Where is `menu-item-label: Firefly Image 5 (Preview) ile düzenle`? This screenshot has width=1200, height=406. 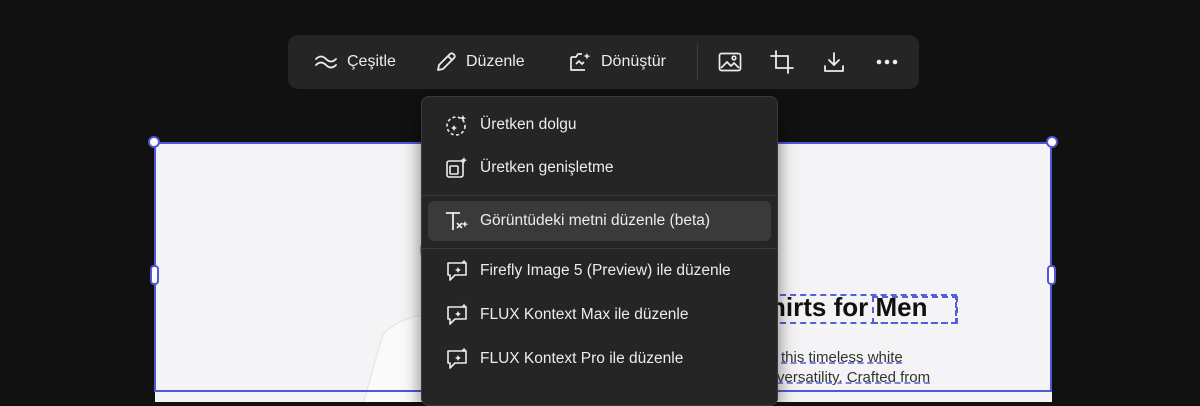
menu-item-label: Firefly Image 5 (Preview) ile düzenle is located at coordinates (605, 270).